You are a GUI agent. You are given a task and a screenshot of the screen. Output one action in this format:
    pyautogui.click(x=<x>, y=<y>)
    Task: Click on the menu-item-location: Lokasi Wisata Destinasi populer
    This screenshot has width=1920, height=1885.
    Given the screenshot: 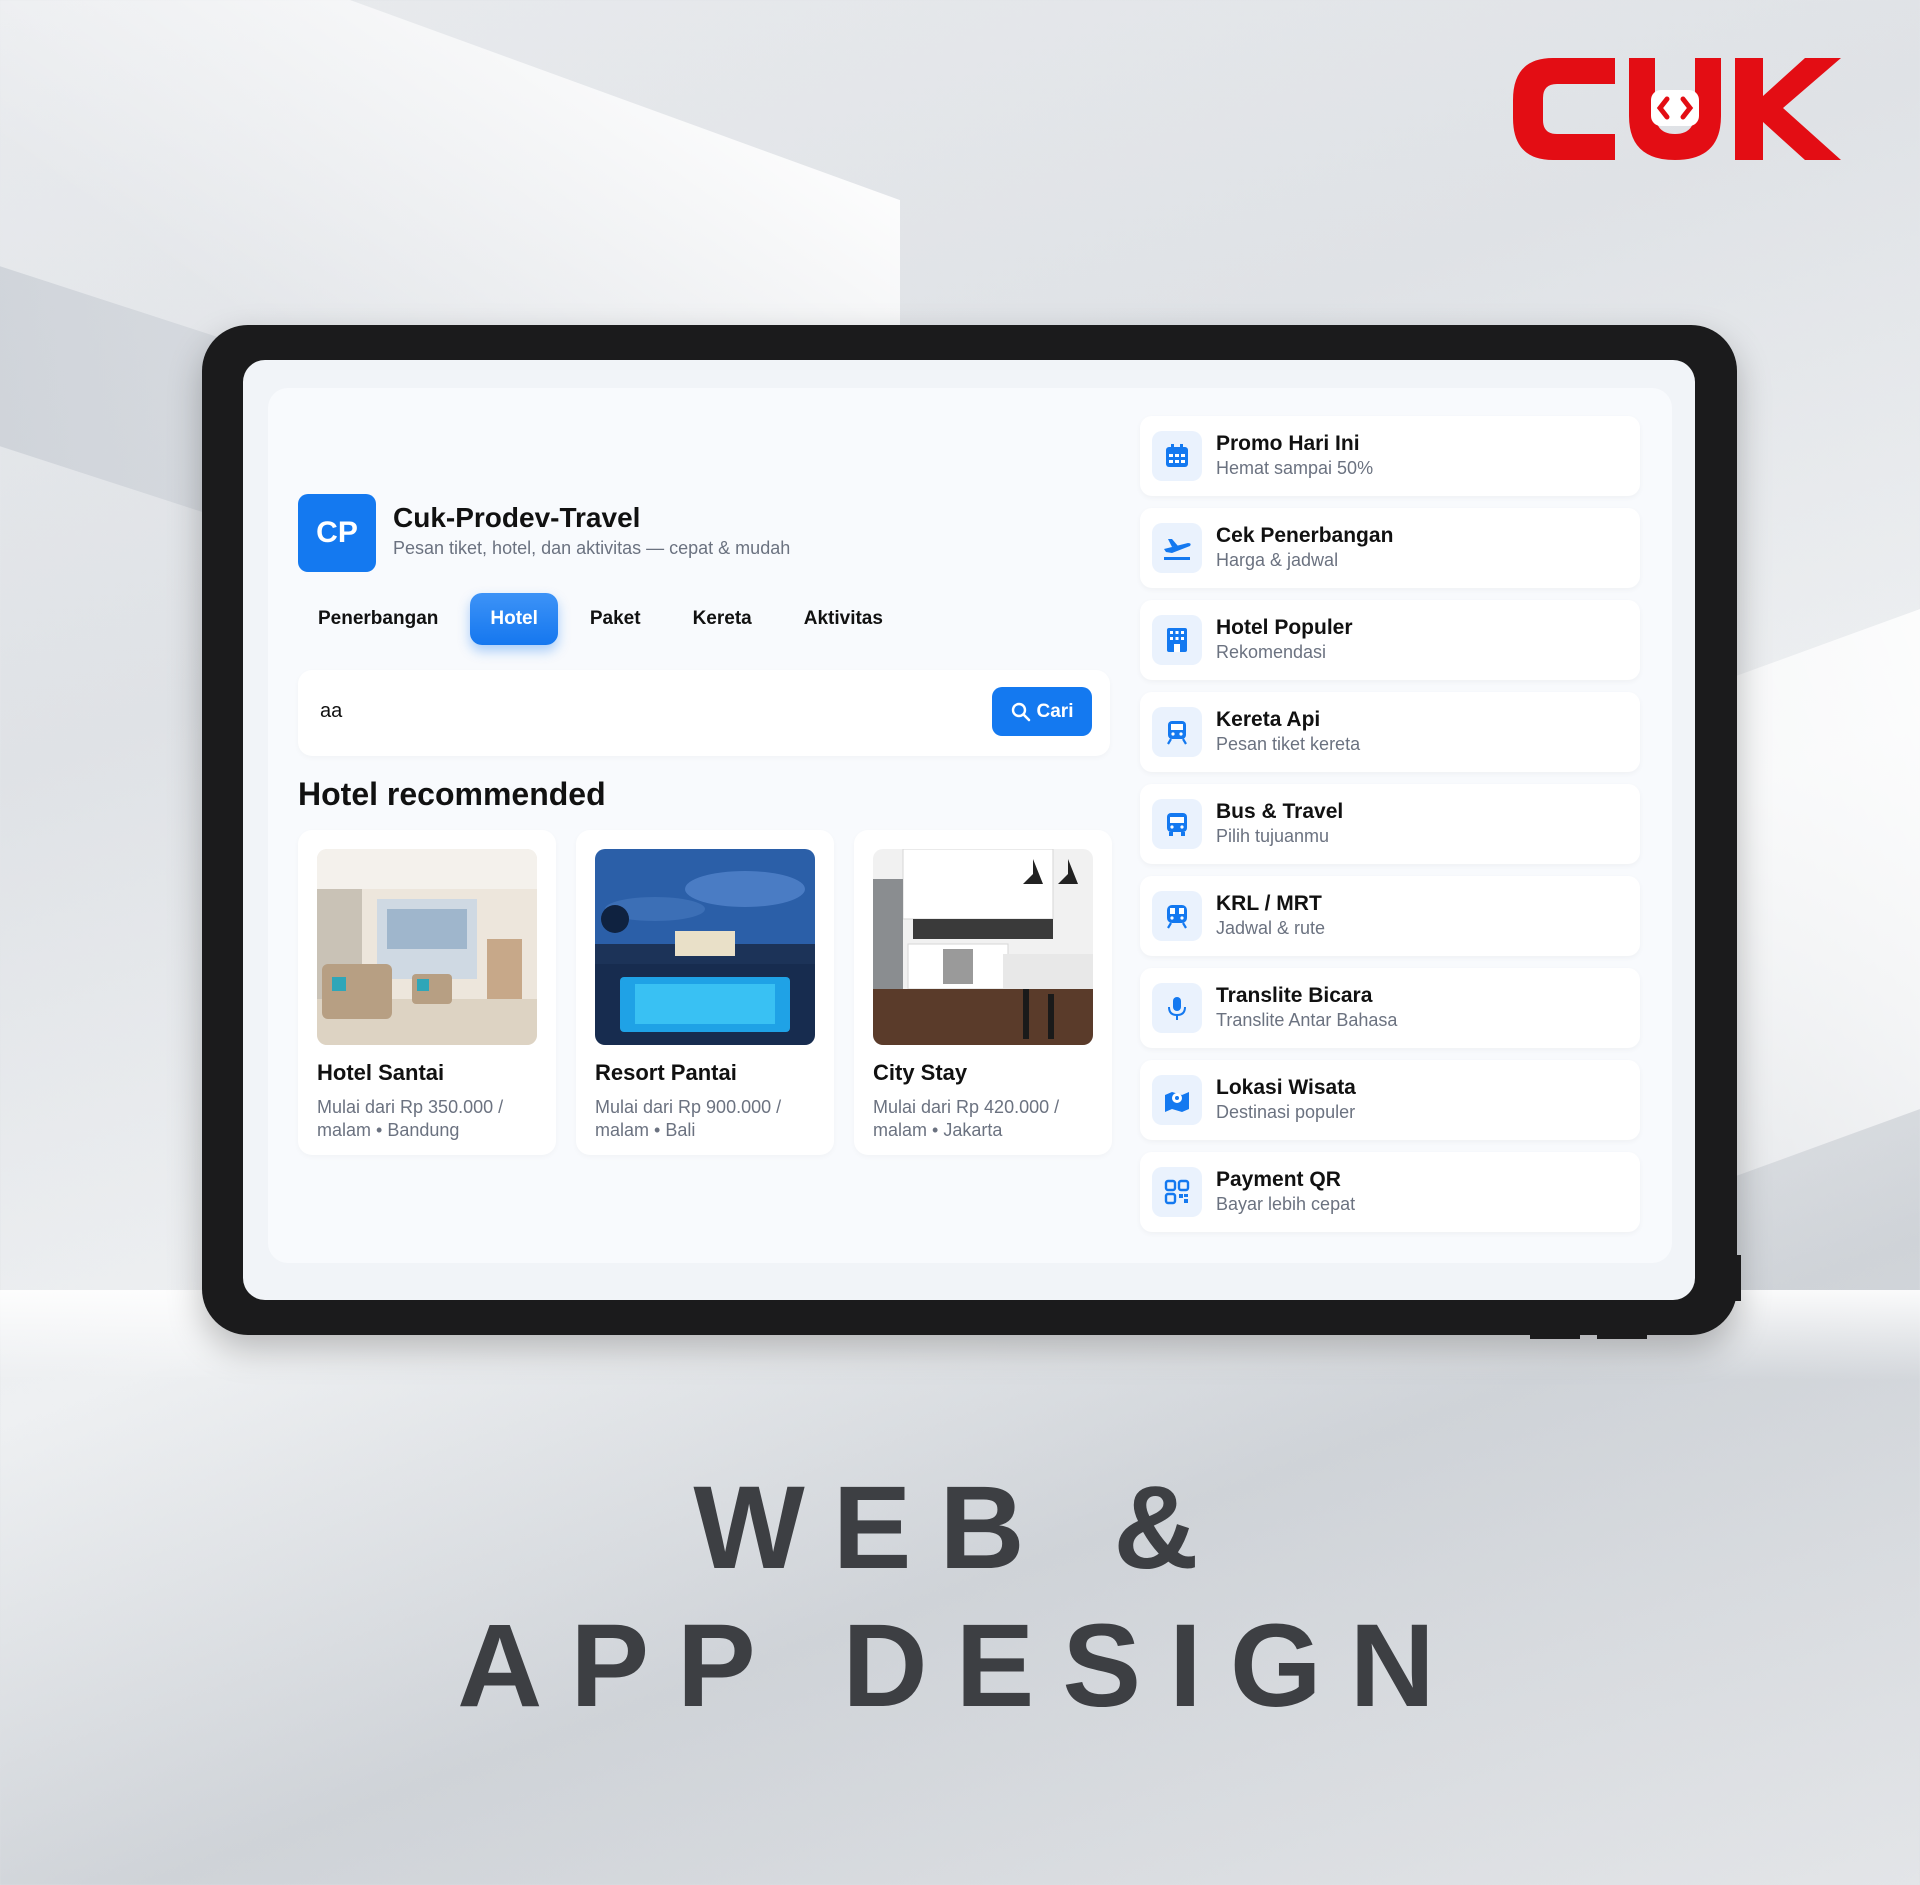 What is the action you would take?
    pyautogui.click(x=1390, y=1100)
    